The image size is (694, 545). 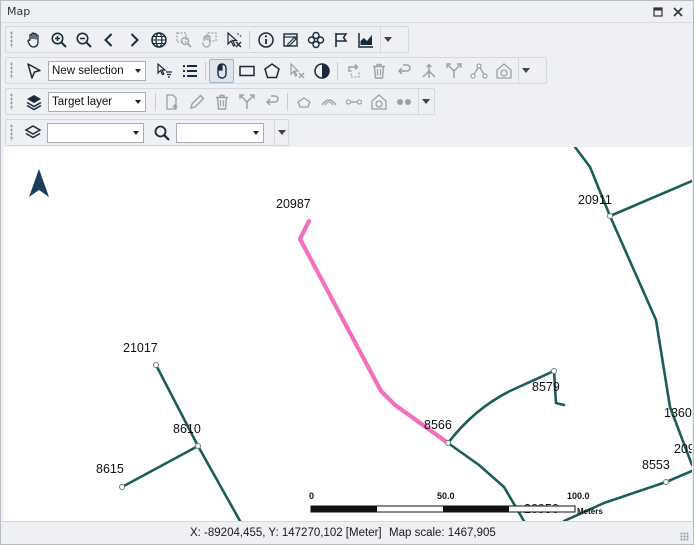 I want to click on pipe-main-right, so click(x=650, y=340).